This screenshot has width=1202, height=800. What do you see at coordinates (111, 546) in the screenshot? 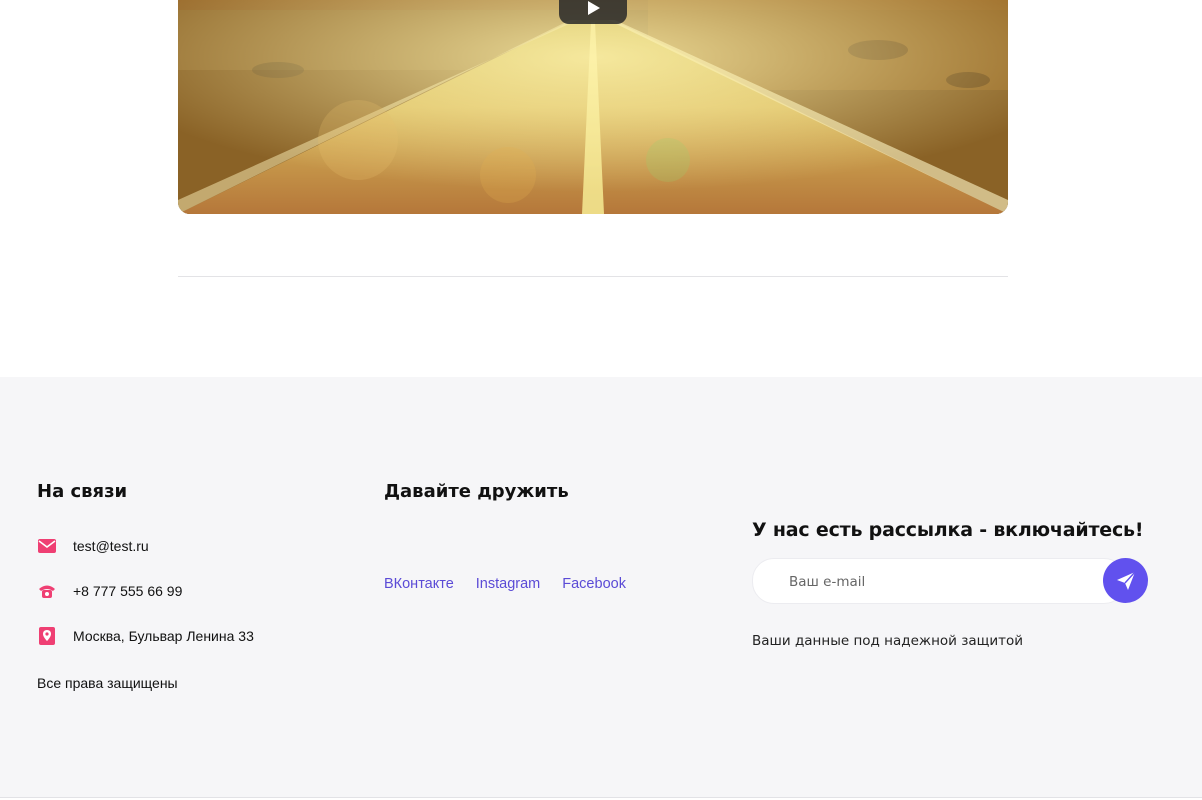
I see `email-text: test@test.ru` at bounding box center [111, 546].